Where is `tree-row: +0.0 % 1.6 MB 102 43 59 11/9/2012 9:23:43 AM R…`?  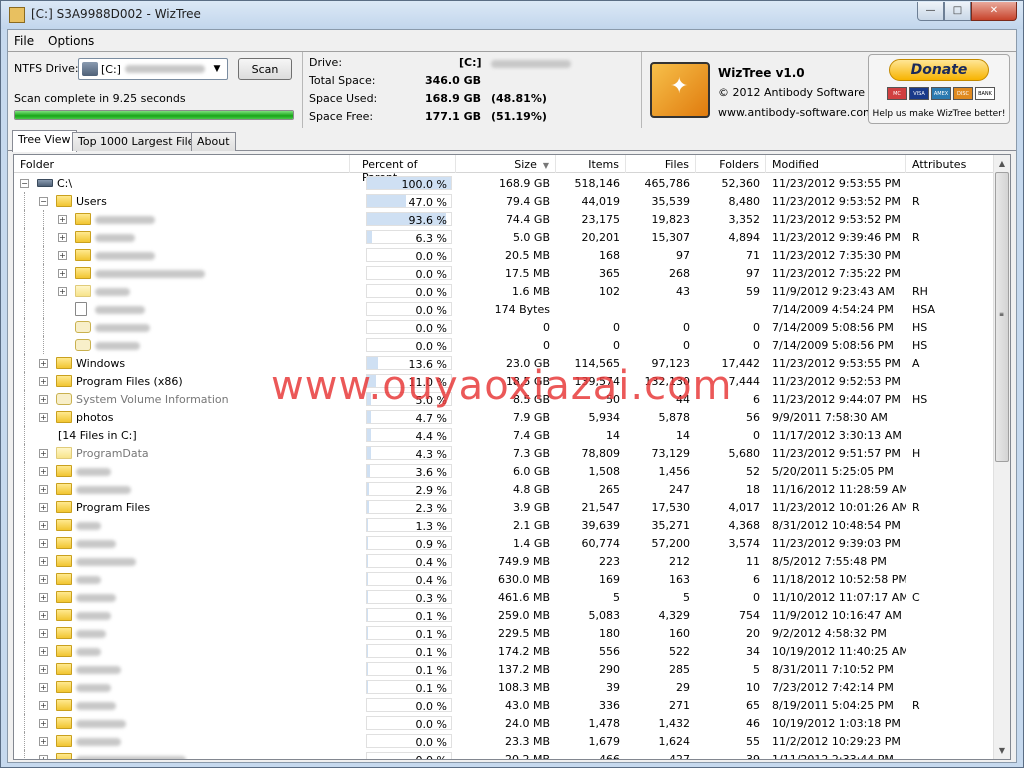
tree-row: +0.0 % 1.6 MB 102 43 59 11/9/2012 9:23:43 AM R… is located at coordinates (504, 291).